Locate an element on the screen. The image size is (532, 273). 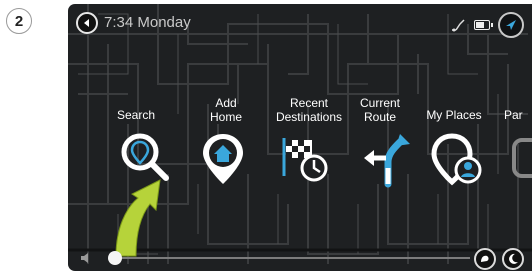
battery-icon is located at coordinates (483, 25).